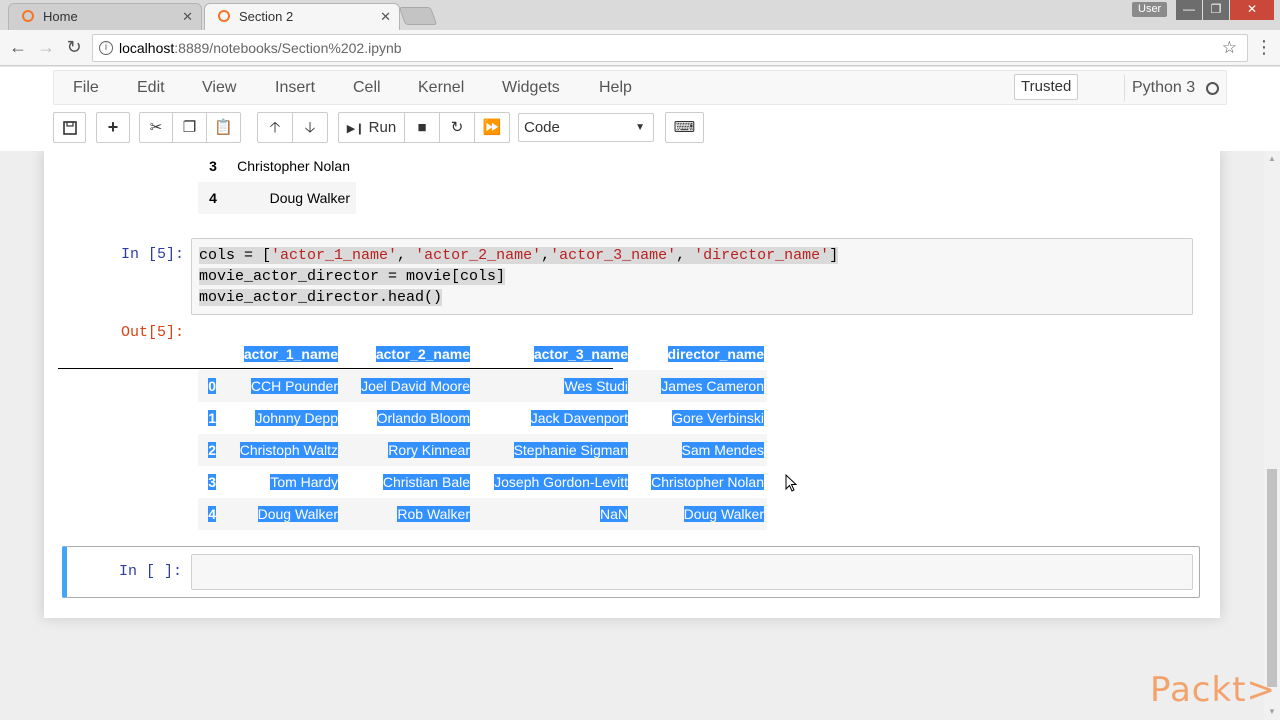 The height and width of the screenshot is (720, 1280). I want to click on notebook-toolbar: + ✂ ❐ 📋 🡡 🡣 ▶❙ Run ■ ↻ ⏩ Code ▼ ⌨, so click(383, 128).